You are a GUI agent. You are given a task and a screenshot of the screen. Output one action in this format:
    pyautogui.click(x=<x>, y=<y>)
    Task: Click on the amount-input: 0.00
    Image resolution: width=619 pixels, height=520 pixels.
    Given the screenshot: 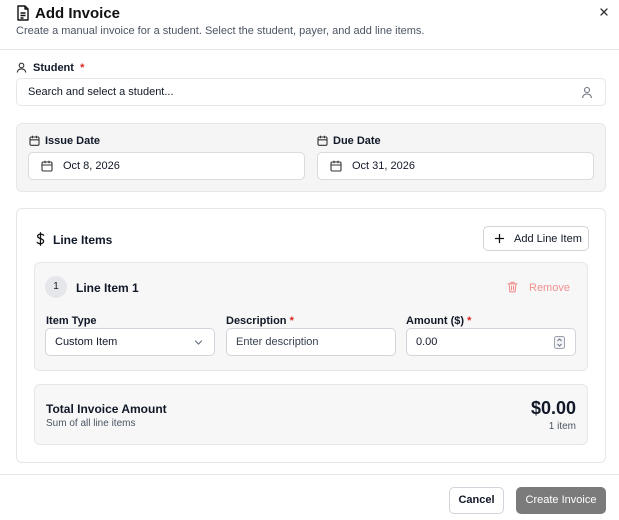 What is the action you would take?
    pyautogui.click(x=491, y=342)
    